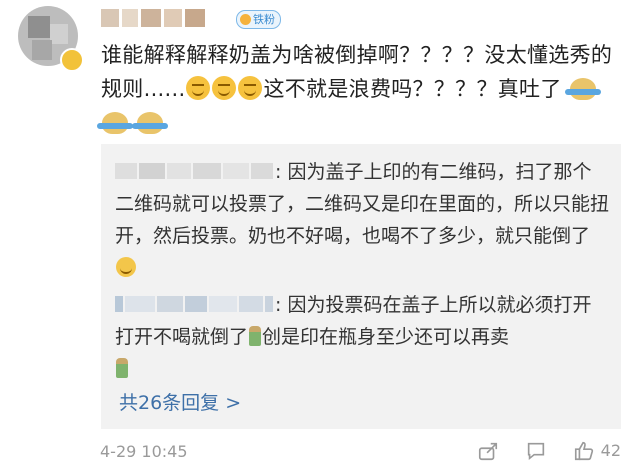  Describe the element at coordinates (126, 267) in the screenshot. I see `laugh-emoji-icon` at that location.